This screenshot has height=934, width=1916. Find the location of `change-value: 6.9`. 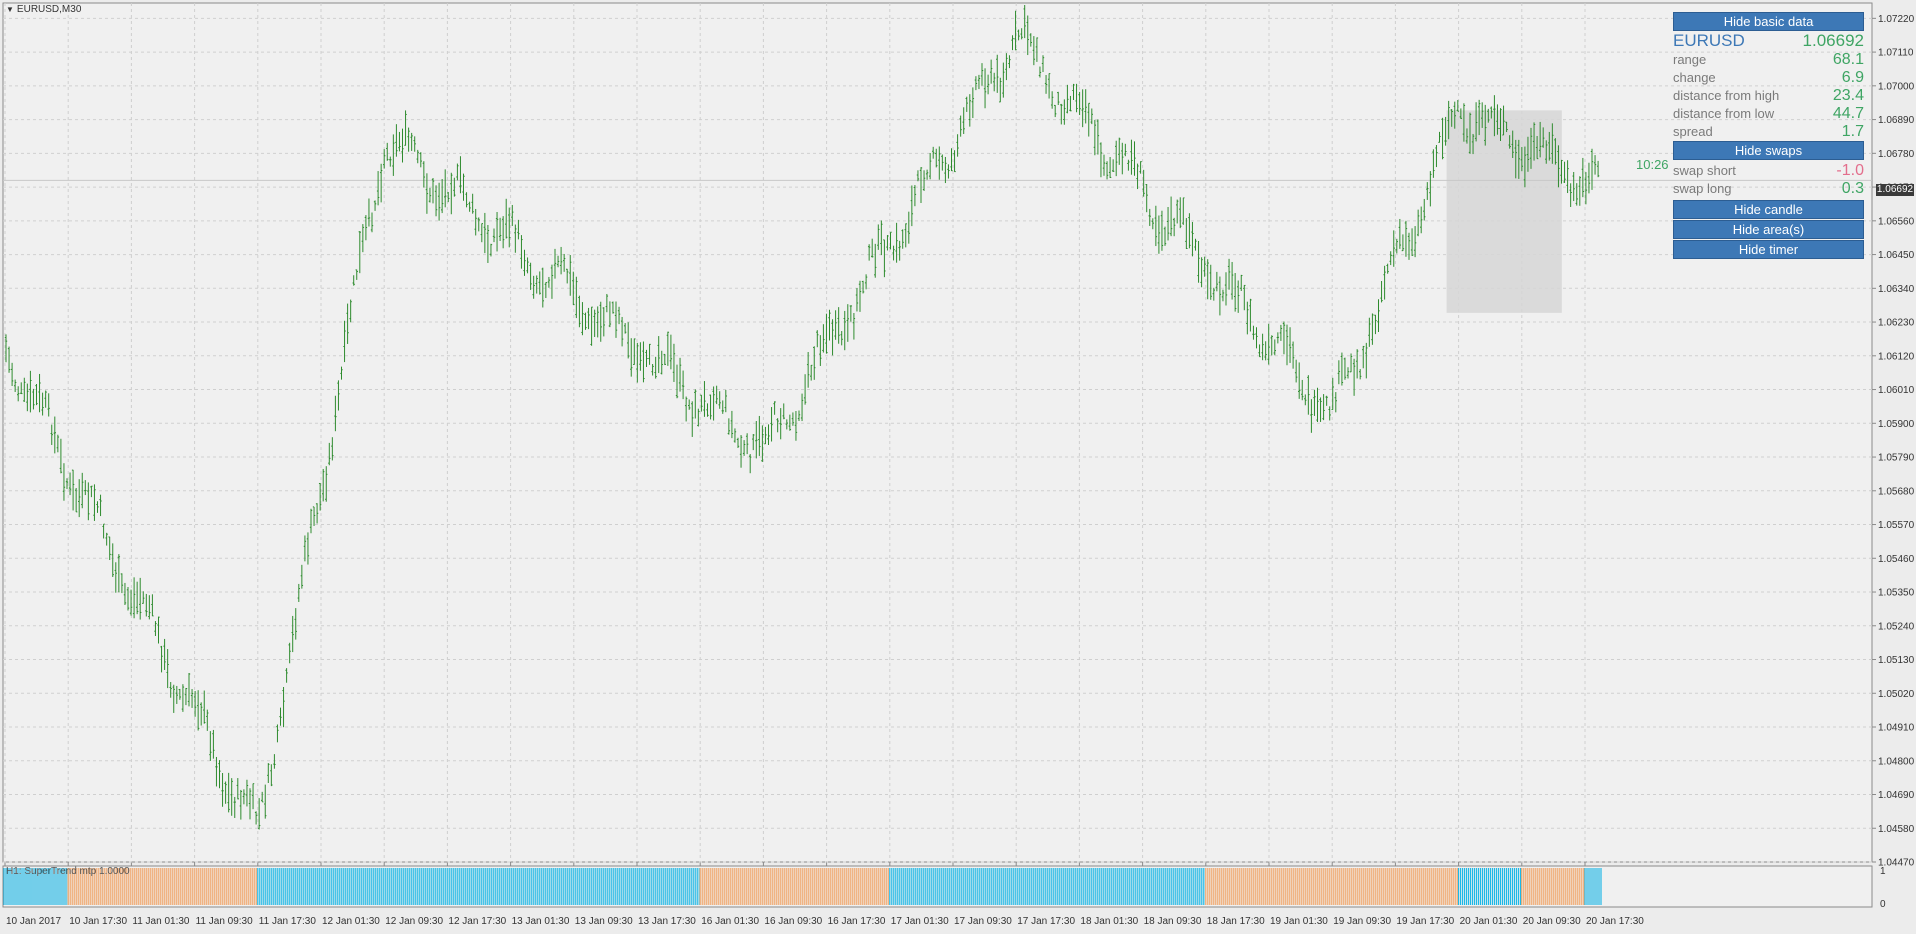

change-value: 6.9 is located at coordinates (1852, 77).